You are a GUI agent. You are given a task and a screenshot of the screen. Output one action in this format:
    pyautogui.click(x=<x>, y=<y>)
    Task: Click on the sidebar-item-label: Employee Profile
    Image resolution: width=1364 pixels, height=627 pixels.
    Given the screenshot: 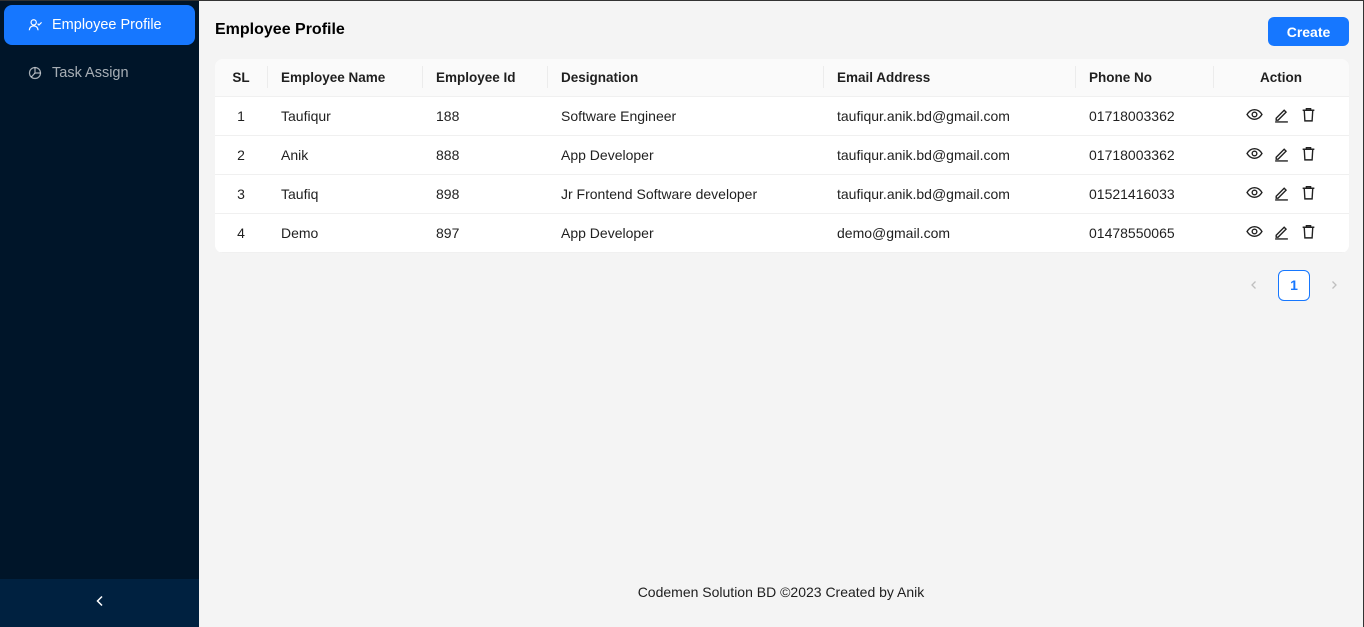 What is the action you would take?
    pyautogui.click(x=107, y=25)
    